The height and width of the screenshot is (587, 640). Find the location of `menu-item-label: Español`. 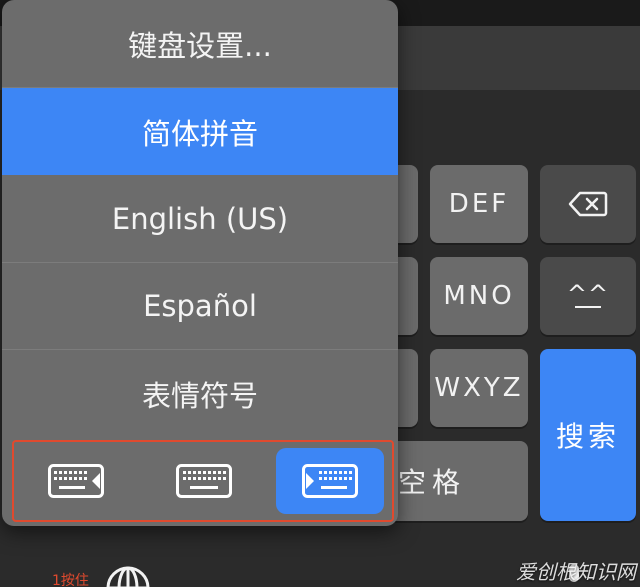

menu-item-label: Español is located at coordinates (200, 306).